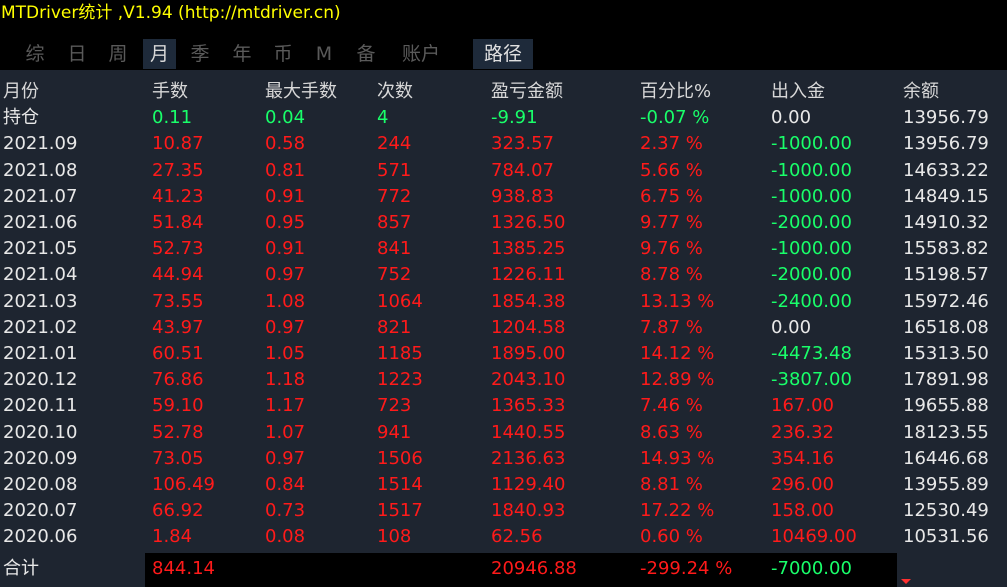  I want to click on cell-balance: 15313.50, so click(946, 353).